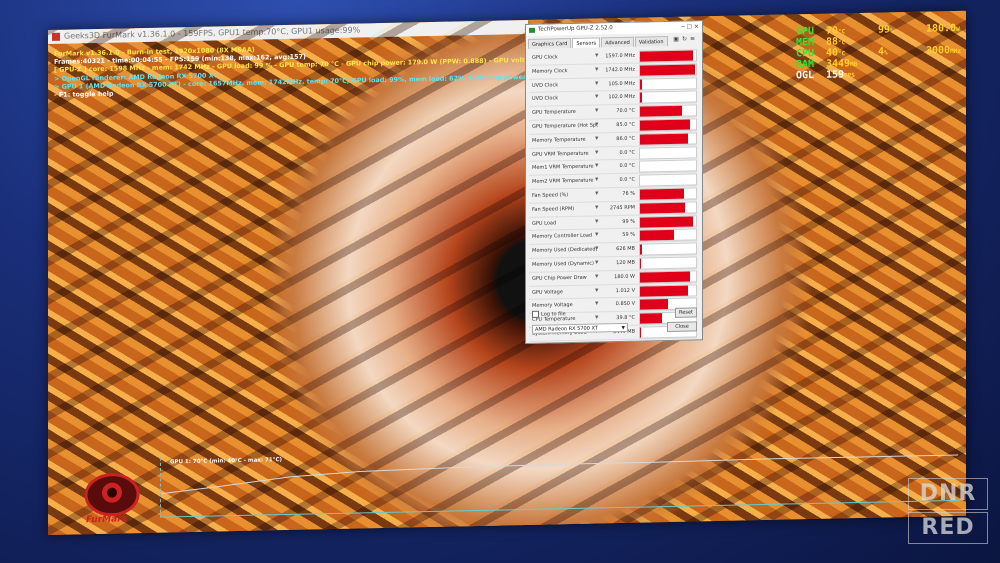  Describe the element at coordinates (805, 75) in the screenshot. I see `osd-label: OGL` at that location.